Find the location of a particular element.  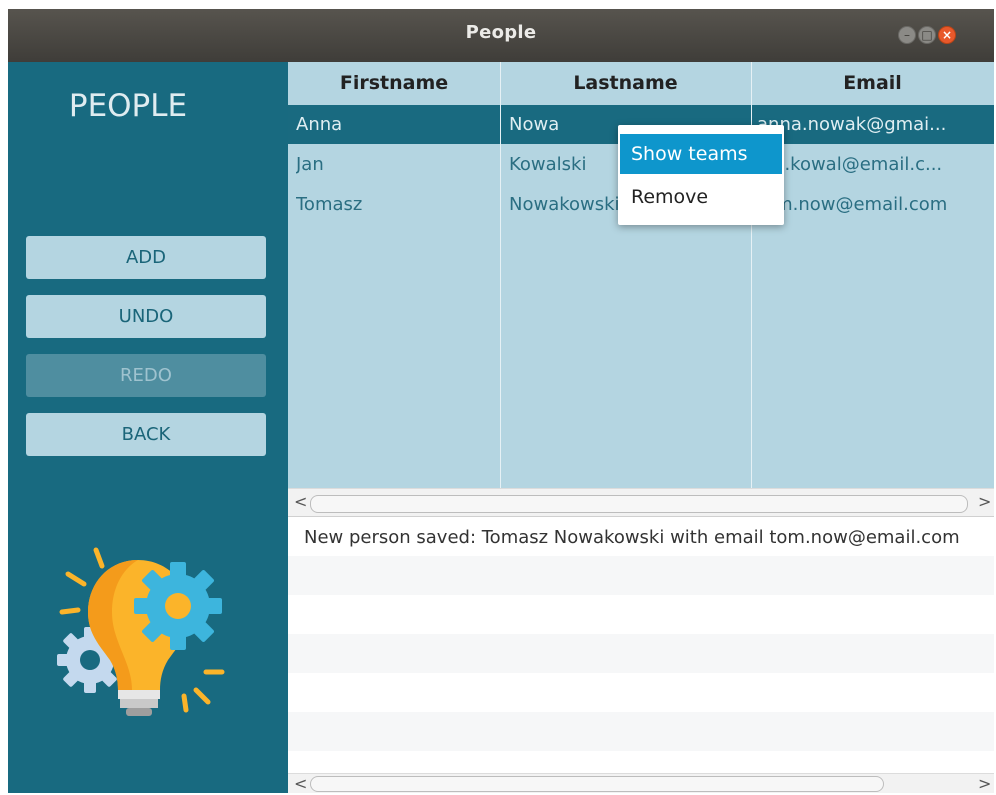

add-button: ADD is located at coordinates (146, 257).